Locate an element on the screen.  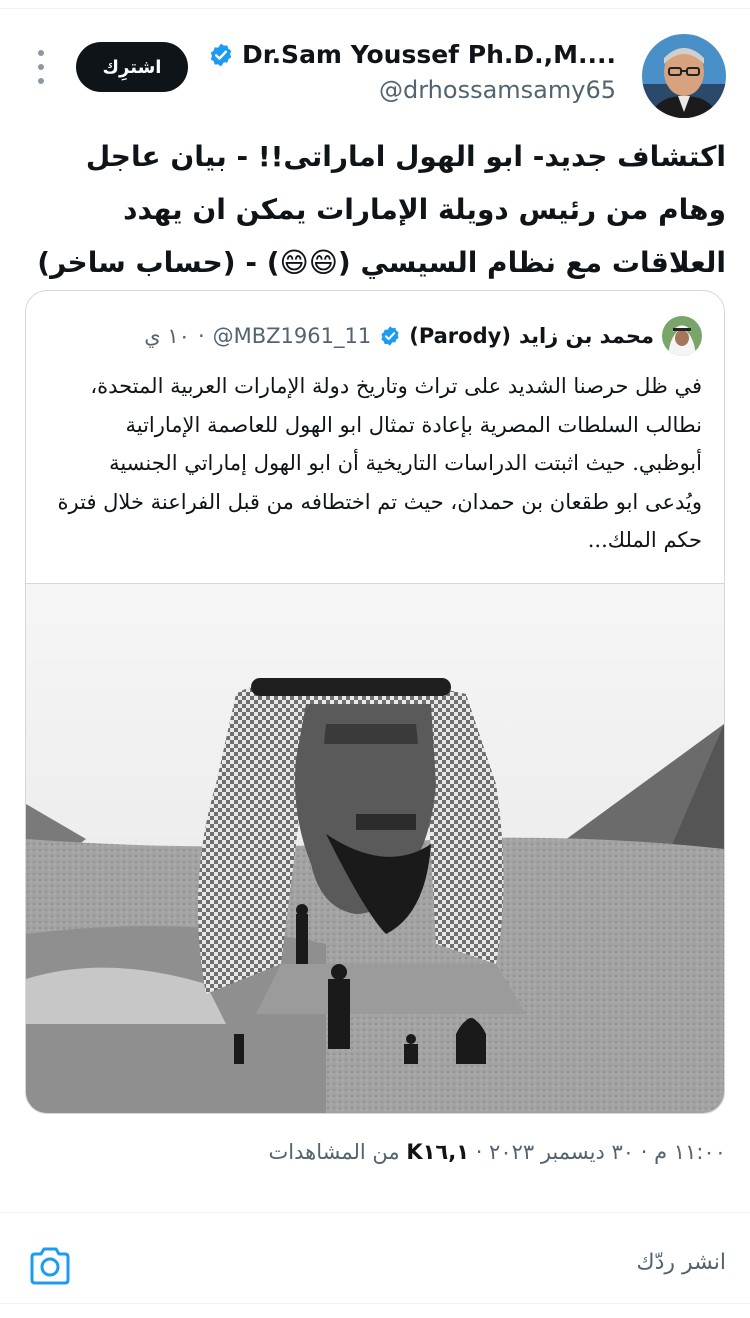
reply-input: انشر ردّك is located at coordinates (681, 1262).